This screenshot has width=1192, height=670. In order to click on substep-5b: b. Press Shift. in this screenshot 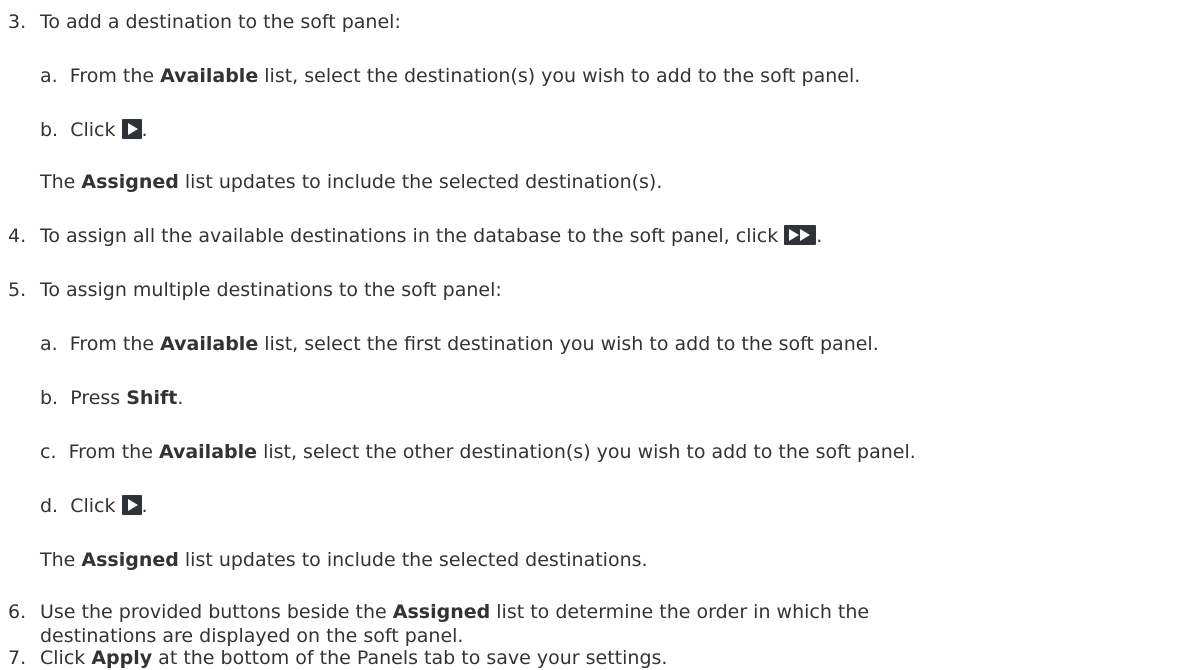, I will do `click(112, 398)`.